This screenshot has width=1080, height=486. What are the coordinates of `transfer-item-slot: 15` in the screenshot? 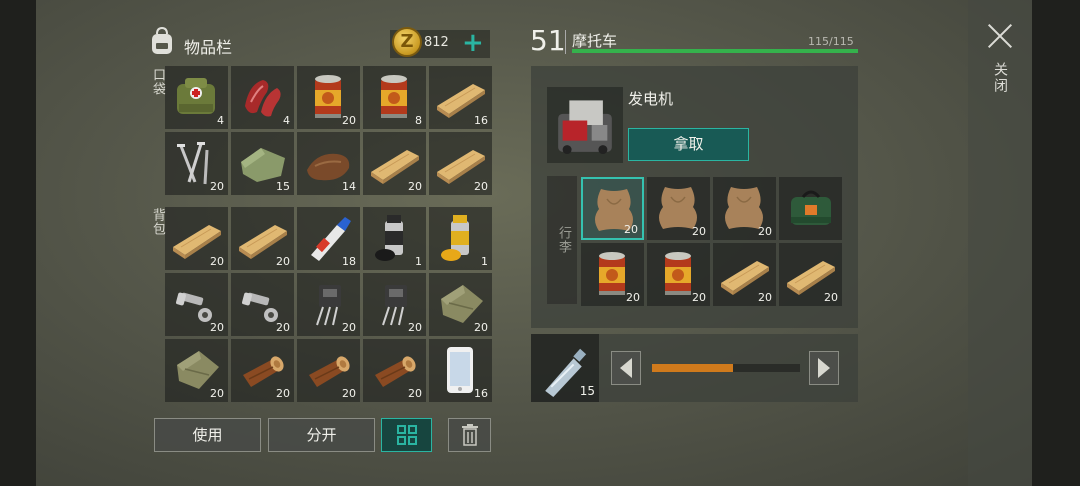 It's located at (565, 368).